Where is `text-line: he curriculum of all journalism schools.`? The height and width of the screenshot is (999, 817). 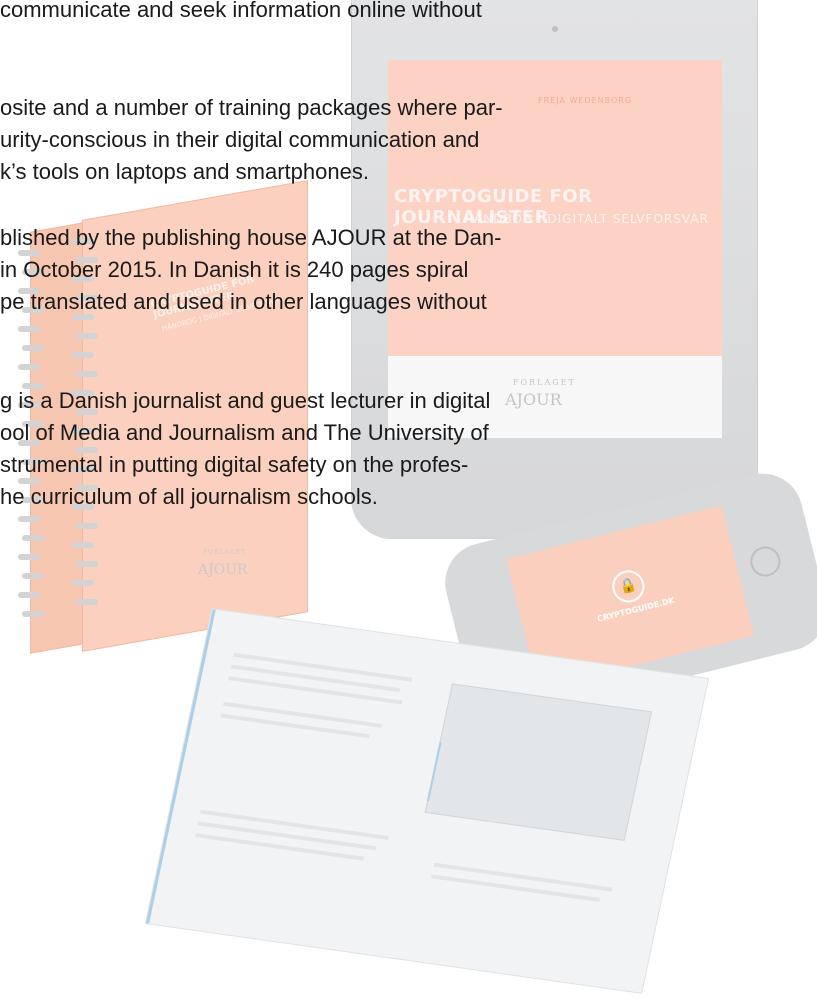
text-line: he curriculum of all journalism schools. is located at coordinates (189, 496).